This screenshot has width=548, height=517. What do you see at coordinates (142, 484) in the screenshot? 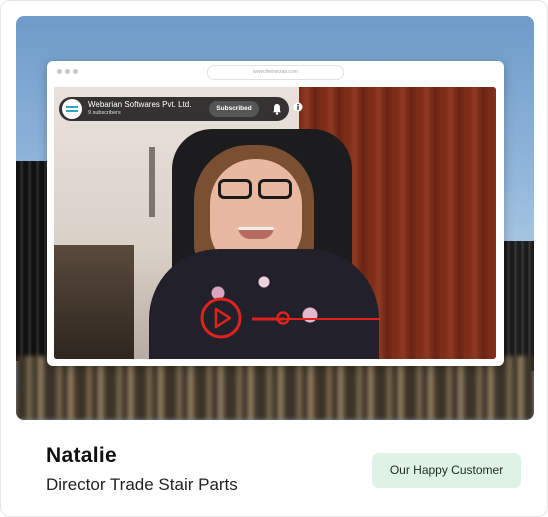
I see `customer-role: Director Trade Stair Parts` at bounding box center [142, 484].